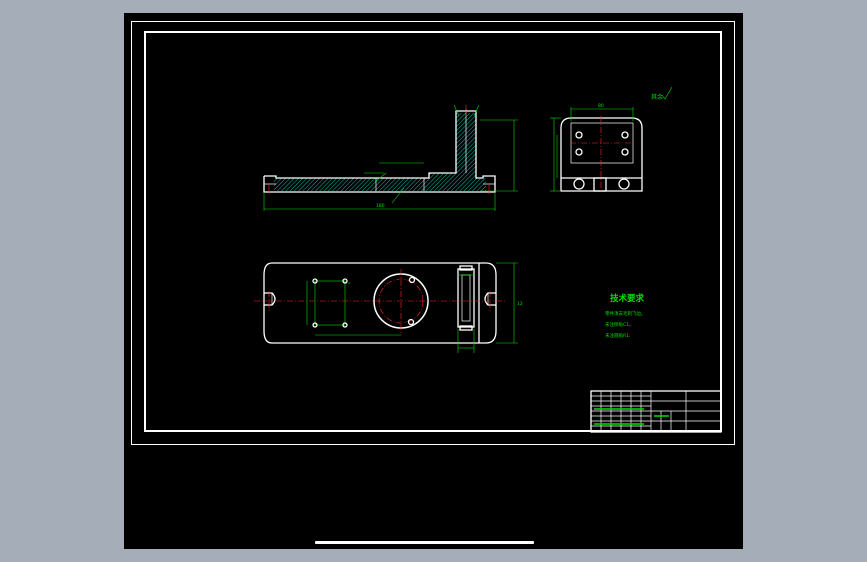  I want to click on title-block, so click(656, 411).